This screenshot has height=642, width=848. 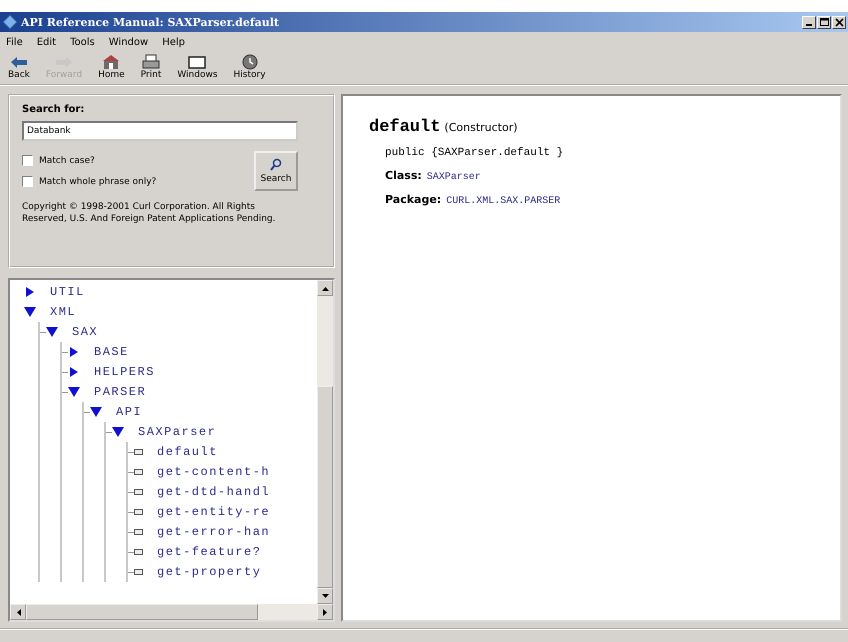 I want to click on tree-item: get-property, so click(x=209, y=572).